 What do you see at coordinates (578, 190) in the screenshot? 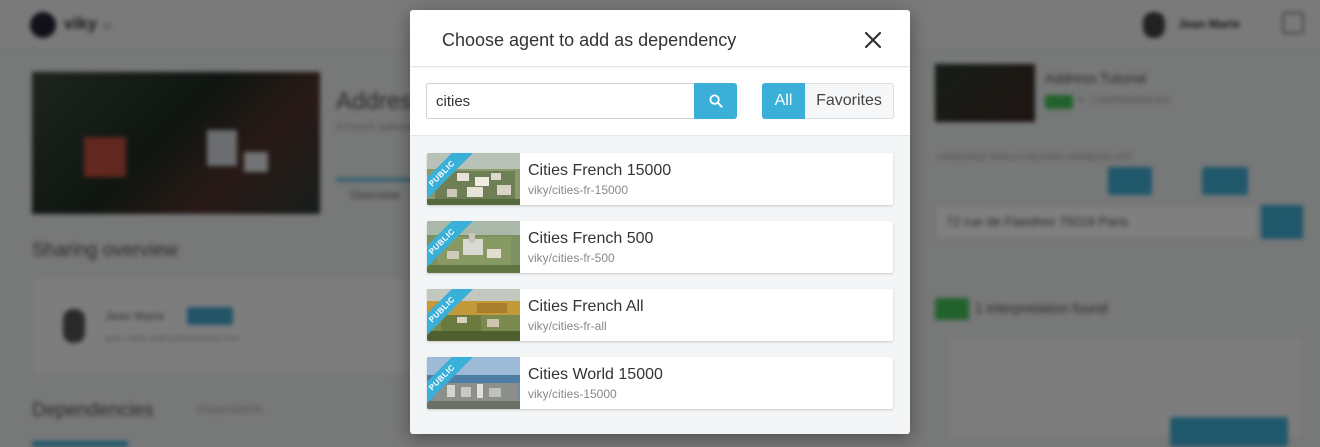
I see `agent-slug: viky/cities-fr-15000` at bounding box center [578, 190].